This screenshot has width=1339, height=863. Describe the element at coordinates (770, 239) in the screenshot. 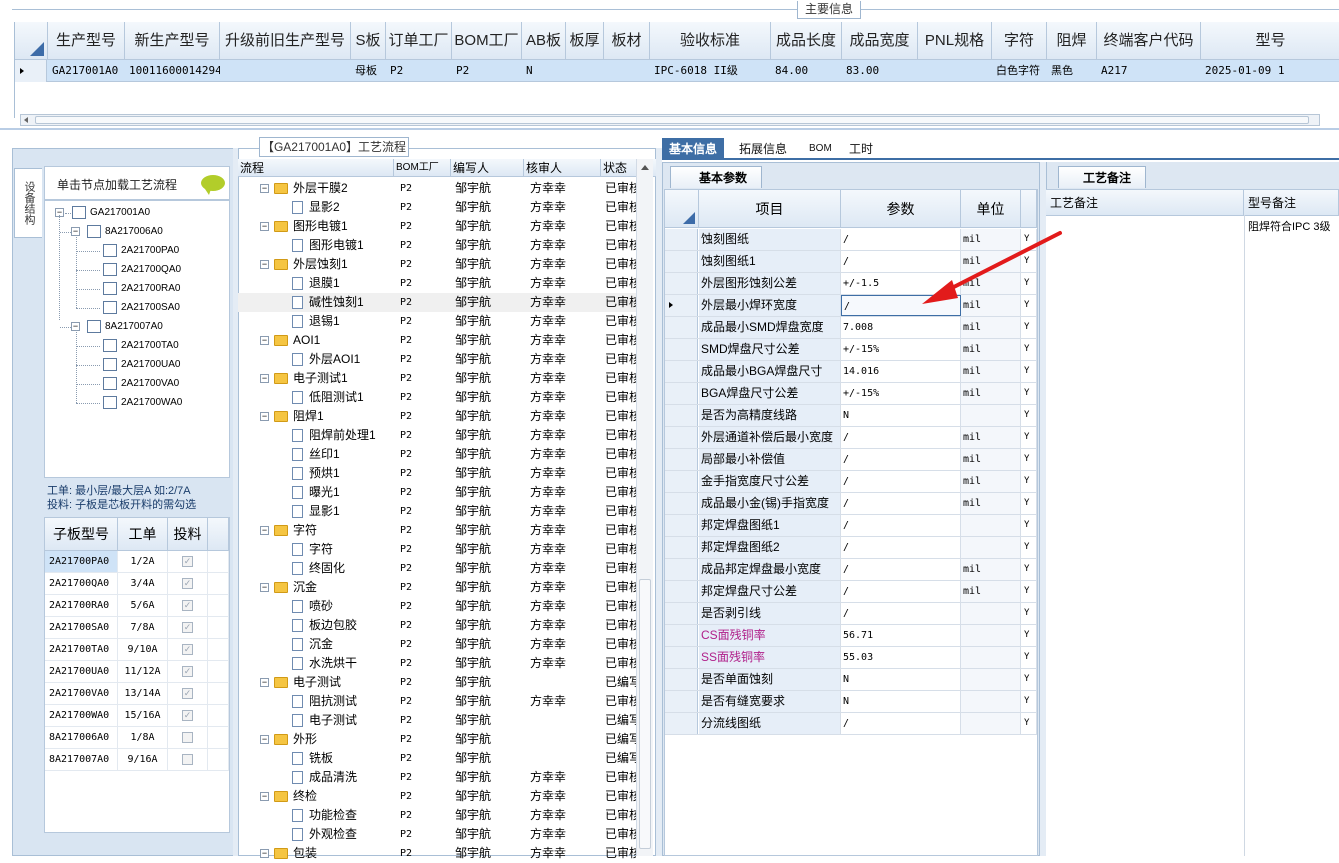

I see `param-item: 蚀刻图纸` at that location.